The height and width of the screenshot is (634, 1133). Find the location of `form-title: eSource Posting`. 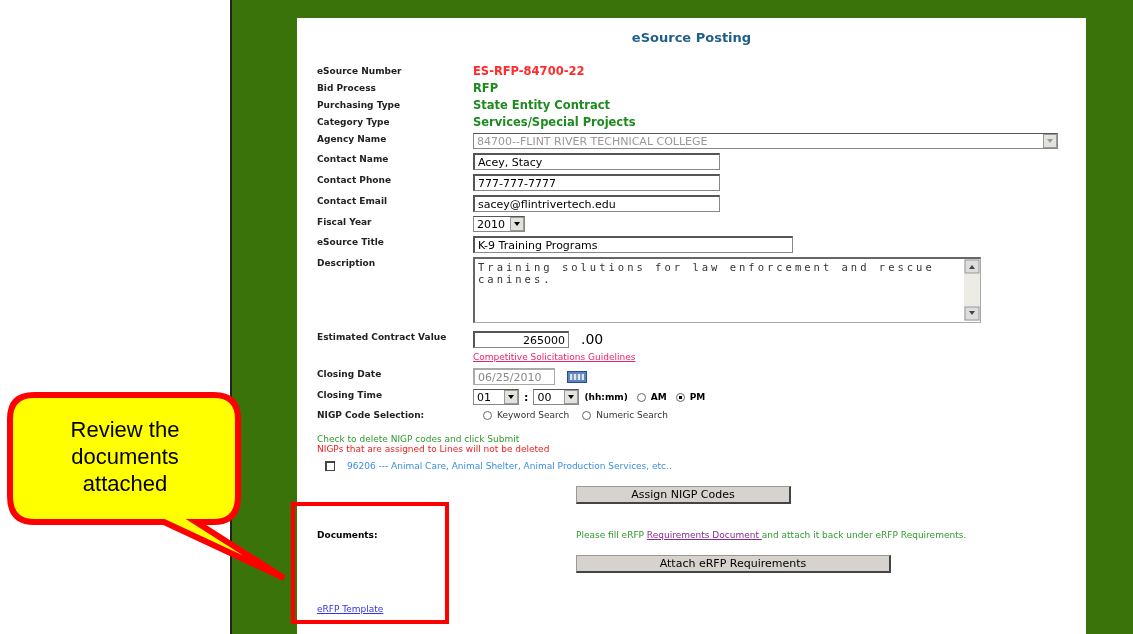

form-title: eSource Posting is located at coordinates (691, 37).